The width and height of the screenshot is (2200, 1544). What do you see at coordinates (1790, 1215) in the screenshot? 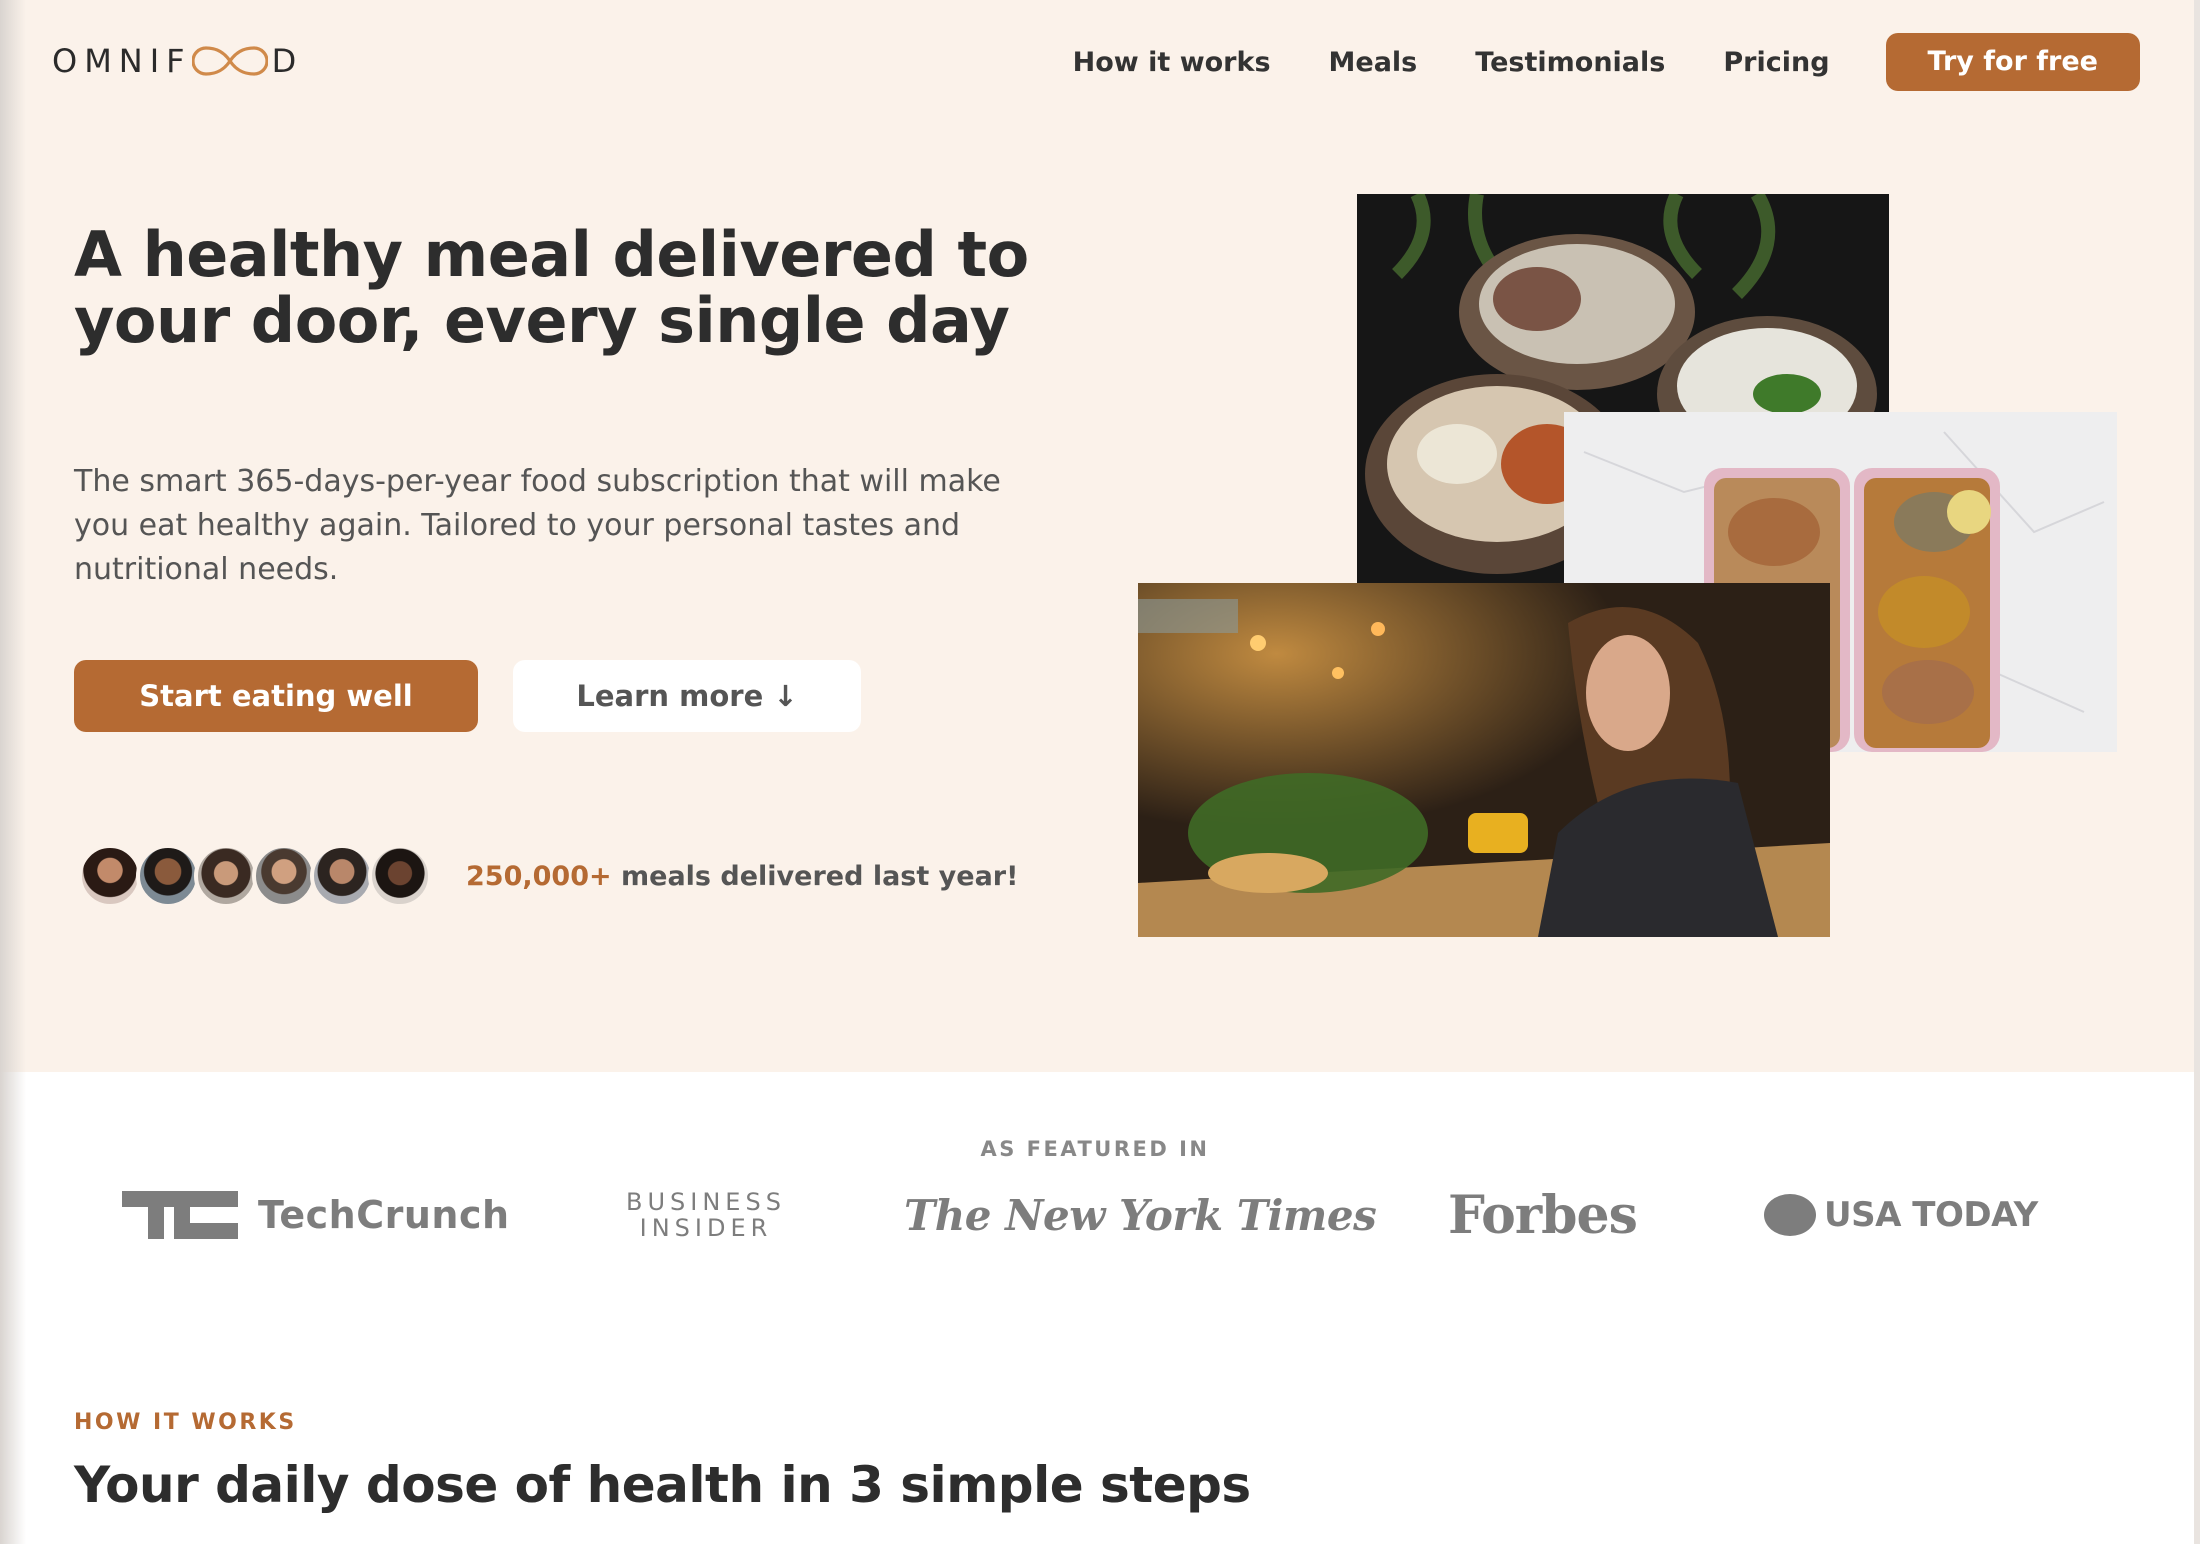
I see `usa-today-dot-icon` at bounding box center [1790, 1215].